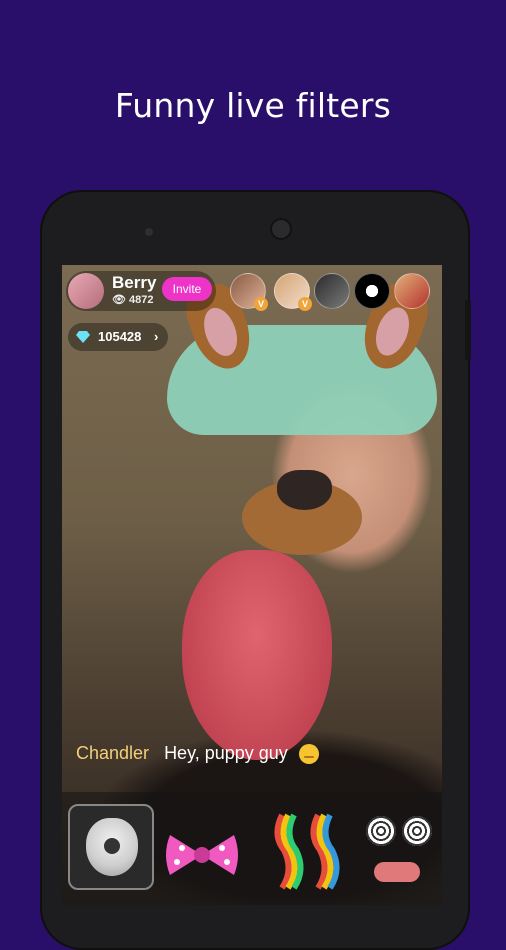  Describe the element at coordinates (119, 300) in the screenshot. I see `eye-icon: 👁` at that location.